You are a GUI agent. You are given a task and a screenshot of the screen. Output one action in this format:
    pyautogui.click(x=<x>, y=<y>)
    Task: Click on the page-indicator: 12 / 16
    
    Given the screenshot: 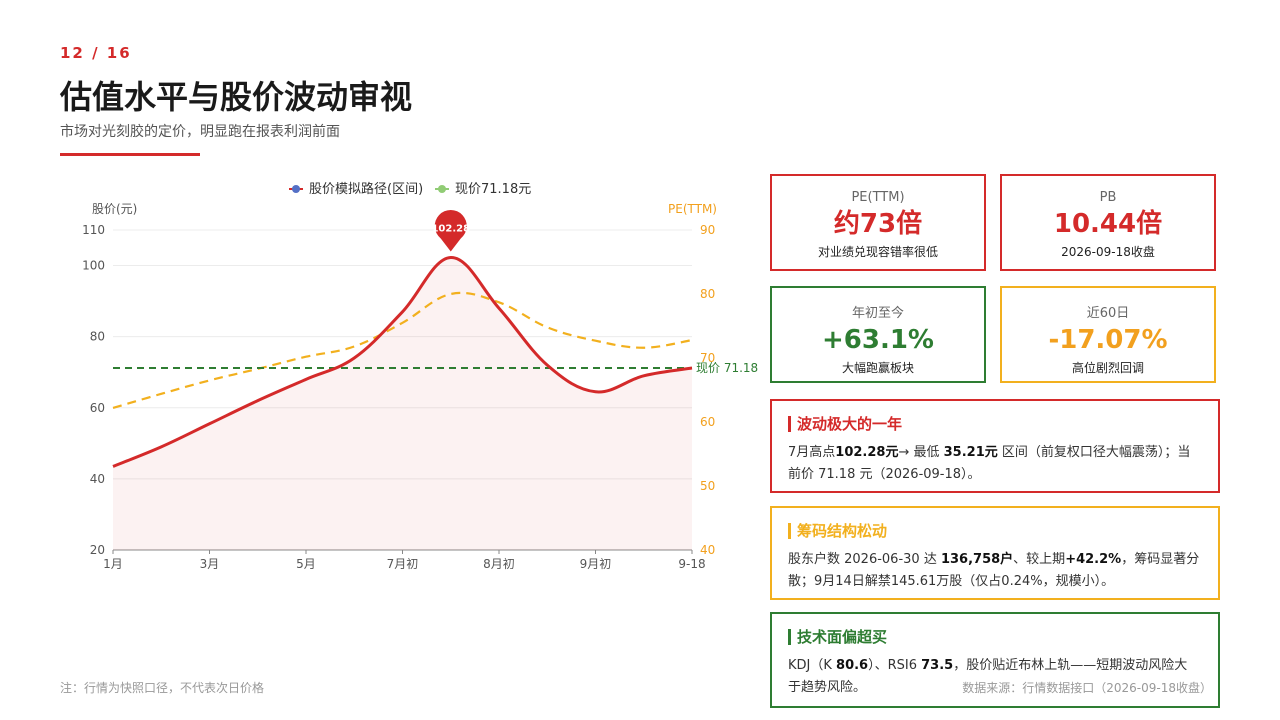 What is the action you would take?
    pyautogui.click(x=96, y=53)
    